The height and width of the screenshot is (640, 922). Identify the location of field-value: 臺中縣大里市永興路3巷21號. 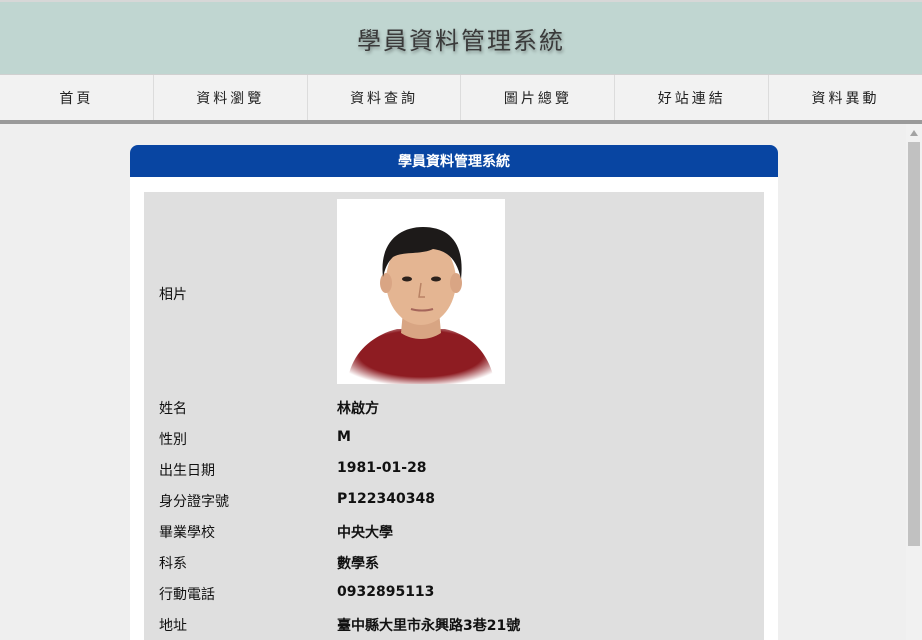
(429, 626).